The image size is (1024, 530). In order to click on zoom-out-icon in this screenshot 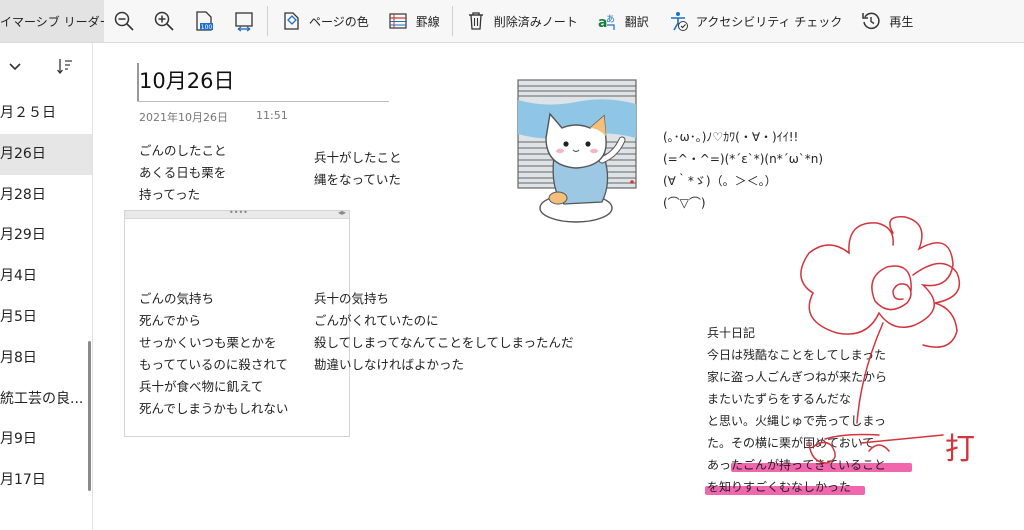, I will do `click(124, 21)`.